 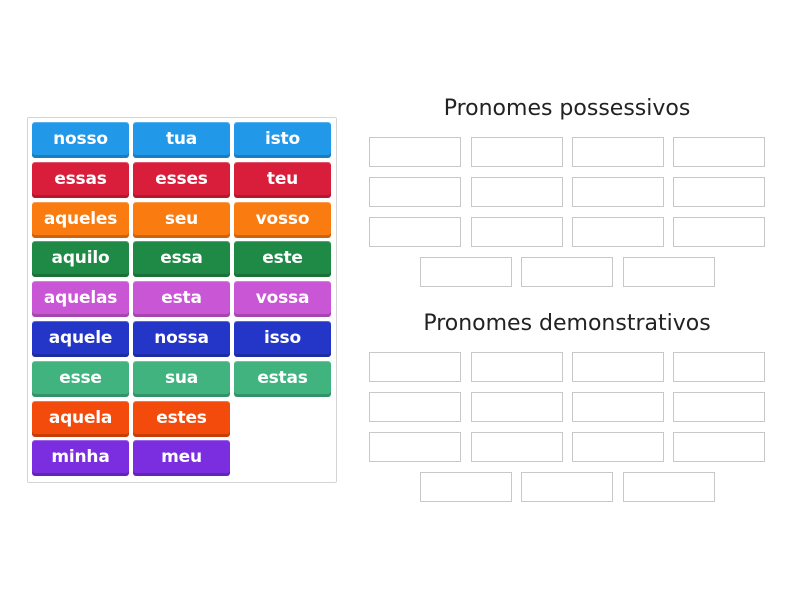 I want to click on word-tile: aquilo, so click(x=80, y=259).